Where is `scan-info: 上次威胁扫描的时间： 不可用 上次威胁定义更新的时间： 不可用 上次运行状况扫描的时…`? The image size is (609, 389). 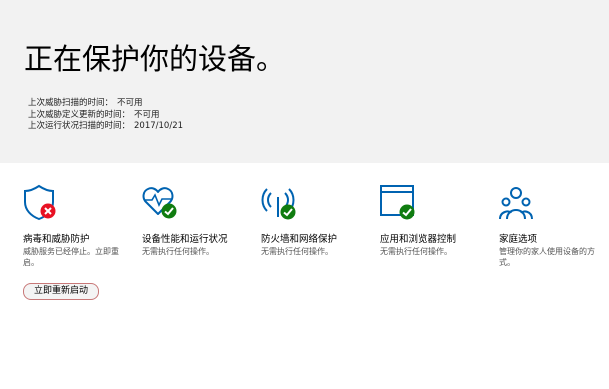
scan-info: 上次威胁扫描的时间： 不可用 上次威胁定义更新的时间： 不可用 上次运行状况扫描的时… is located at coordinates (105, 115).